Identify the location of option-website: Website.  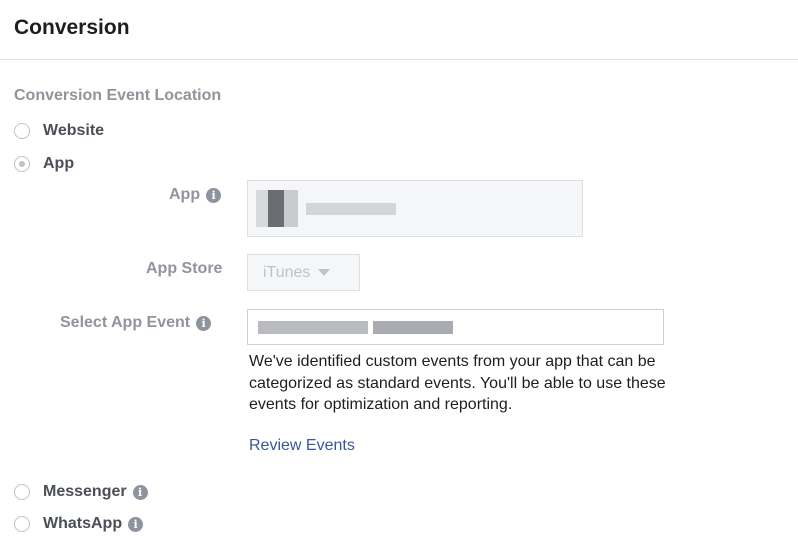
(59, 131).